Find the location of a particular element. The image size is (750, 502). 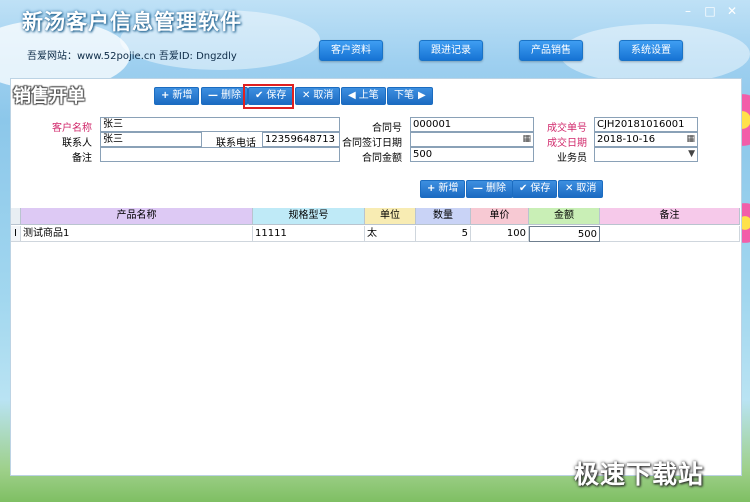

window-controls: – □ ✕ is located at coordinates (710, 11).